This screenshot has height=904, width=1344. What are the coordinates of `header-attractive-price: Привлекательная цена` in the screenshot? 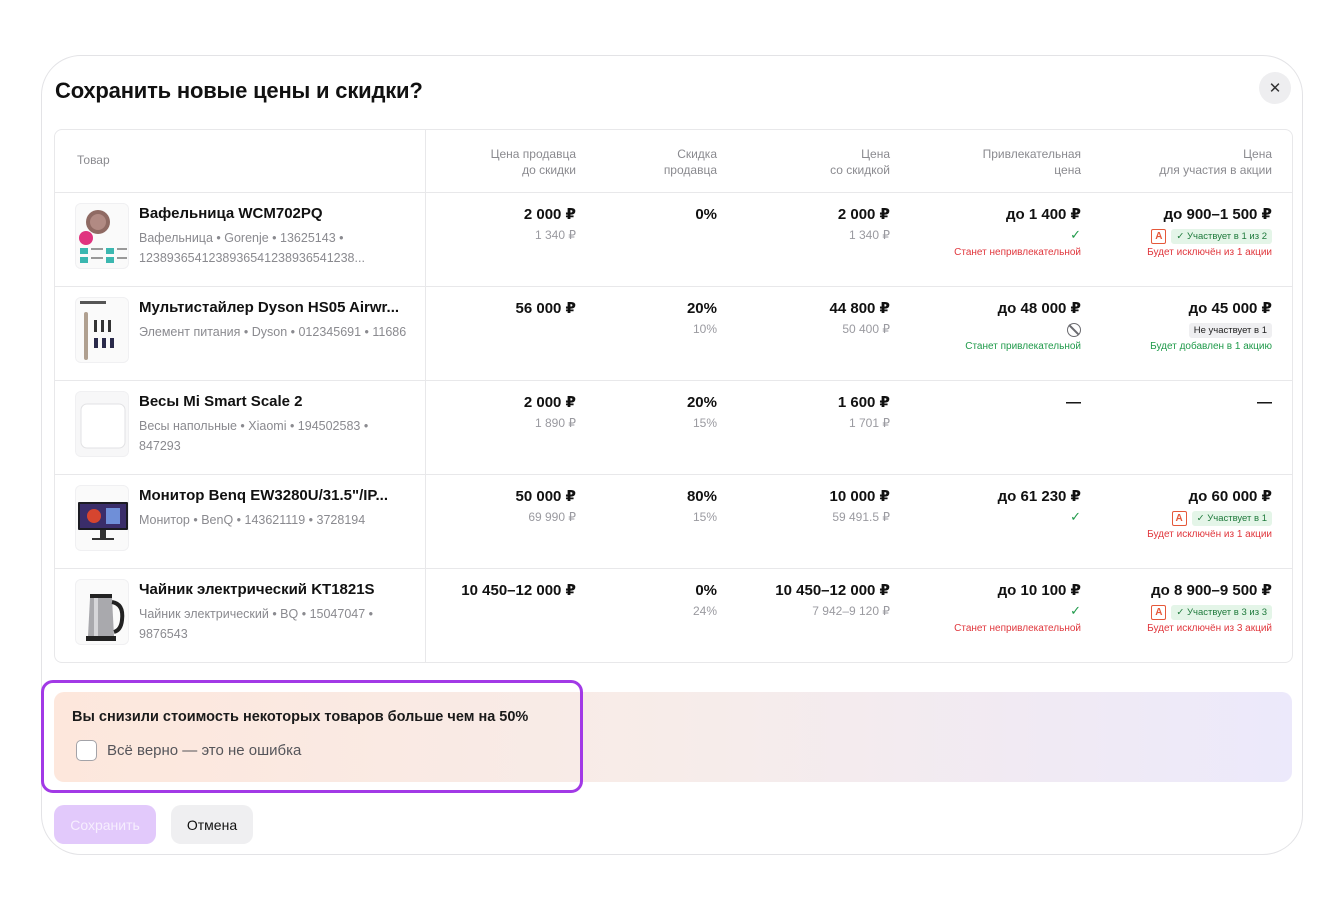 It's located at (1031, 162).